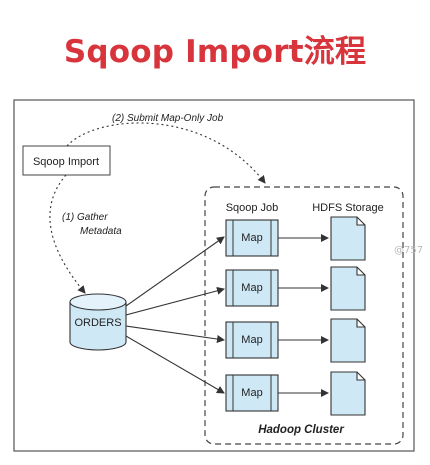  I want to click on map-label-1: Map, so click(251, 238).